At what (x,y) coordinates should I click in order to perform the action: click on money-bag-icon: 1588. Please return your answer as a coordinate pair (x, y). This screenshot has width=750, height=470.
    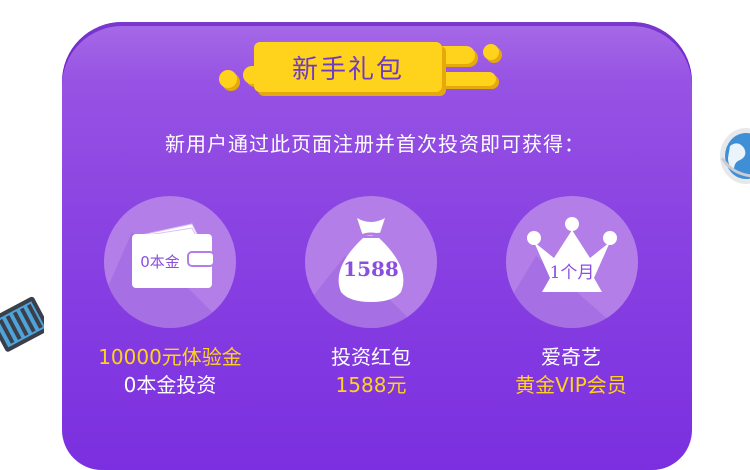
    Looking at the image, I should click on (371, 273).